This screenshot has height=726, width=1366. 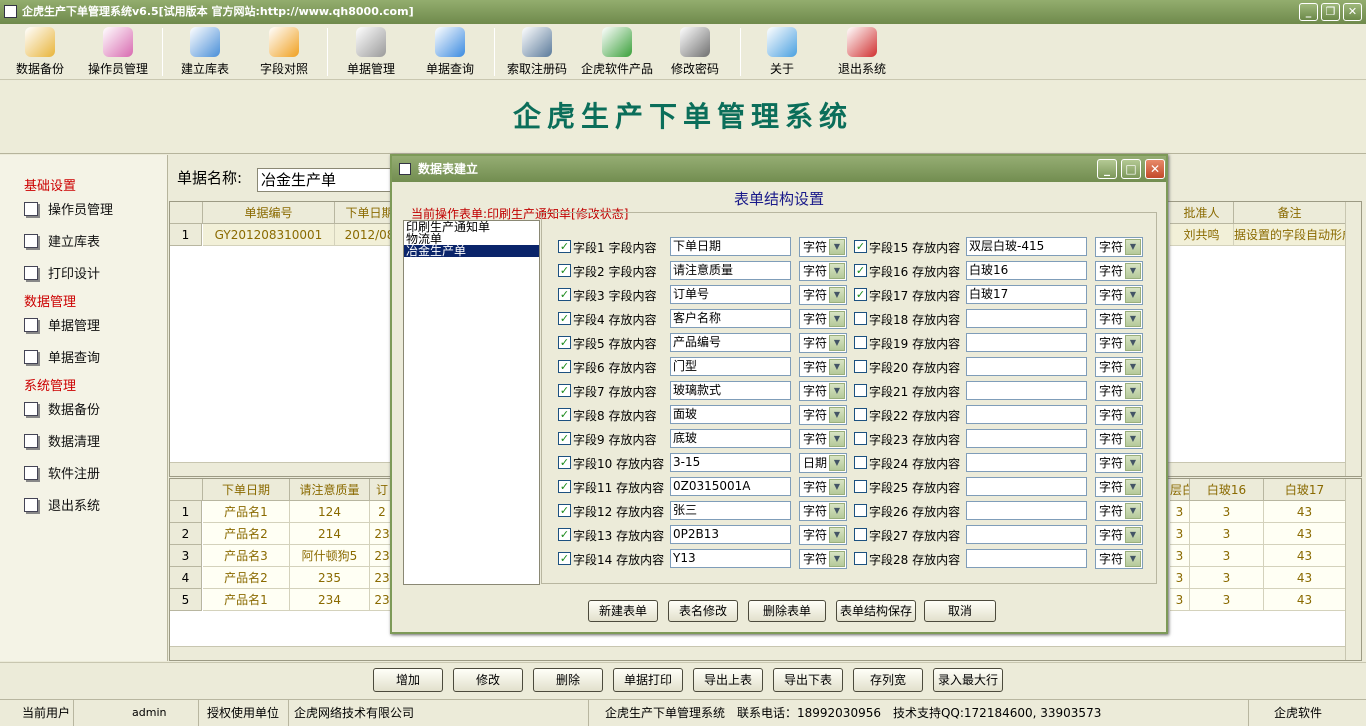 What do you see at coordinates (730, 366) in the screenshot?
I see `field-value-input: 门型` at bounding box center [730, 366].